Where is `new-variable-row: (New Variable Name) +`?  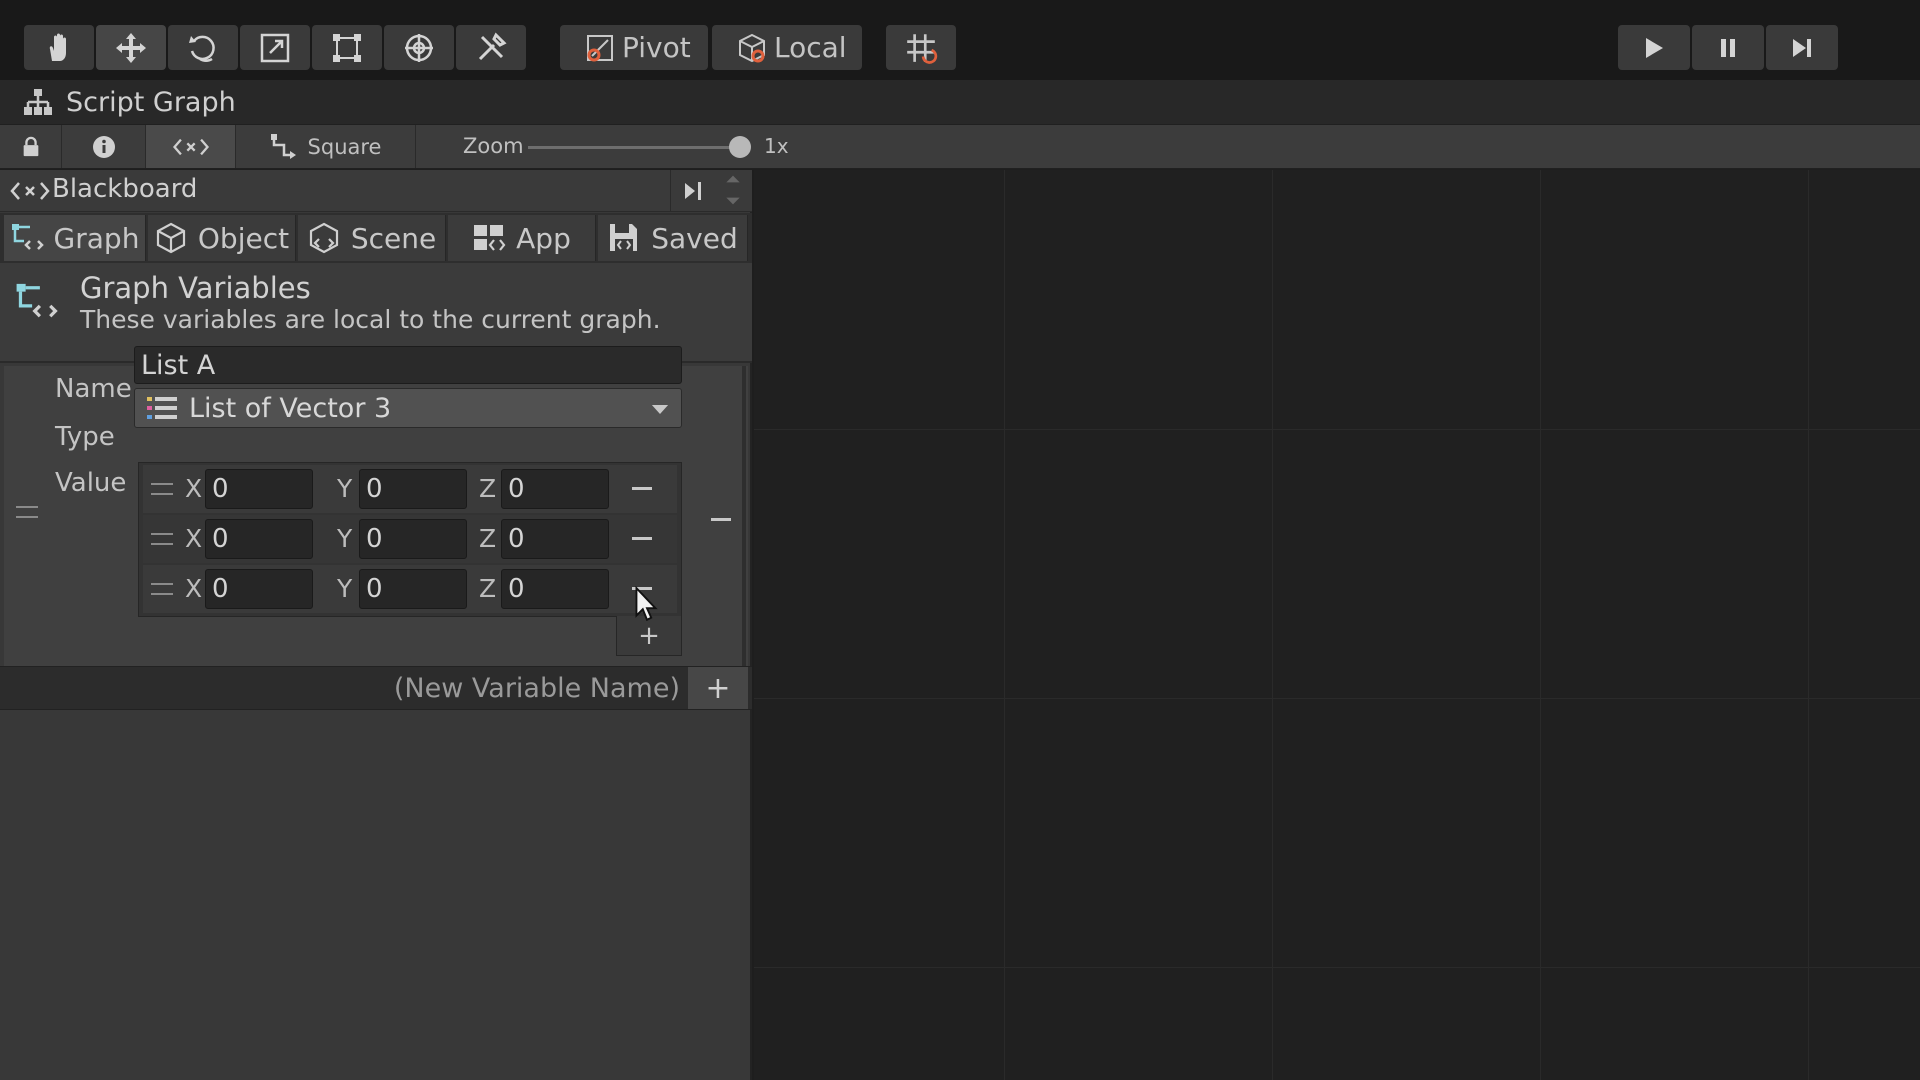 new-variable-row: (New Variable Name) + is located at coordinates (376, 688).